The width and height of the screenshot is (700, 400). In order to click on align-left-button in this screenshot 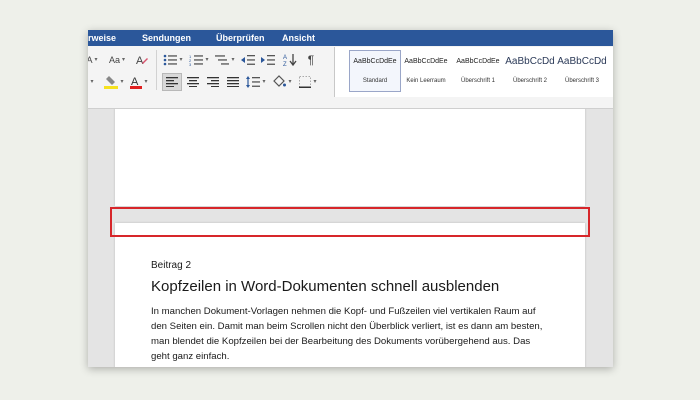, I will do `click(172, 82)`.